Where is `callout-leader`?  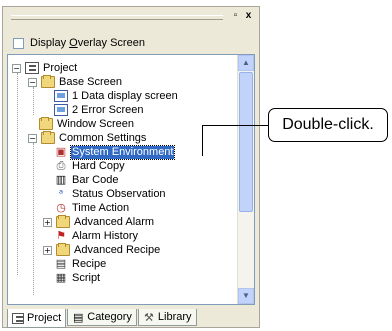
callout-leader is located at coordinates (235, 125).